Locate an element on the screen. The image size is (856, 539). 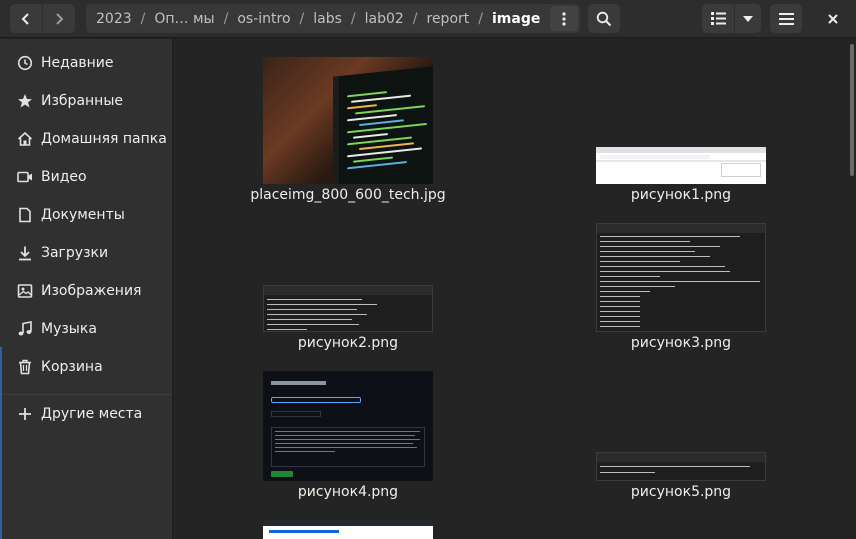
window-edge-highlight is located at coordinates (1, 443).